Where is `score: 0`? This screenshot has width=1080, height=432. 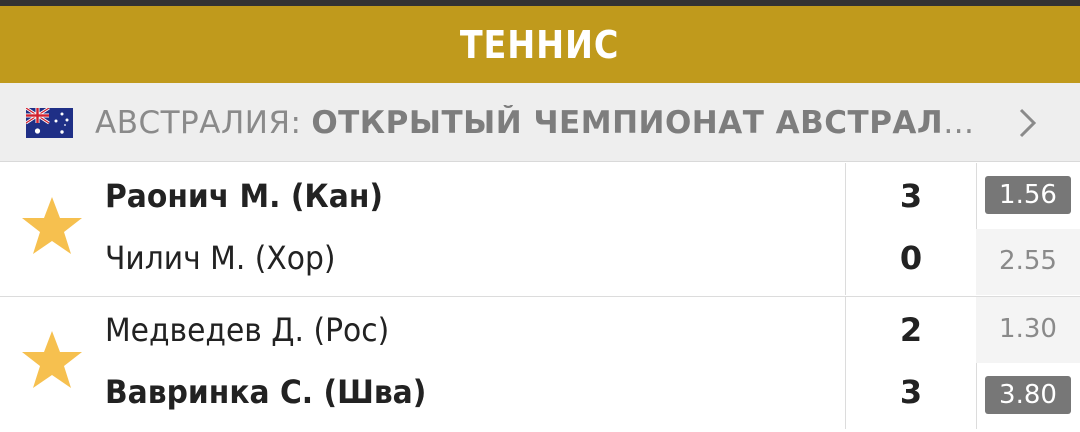 score: 0 is located at coordinates (911, 258).